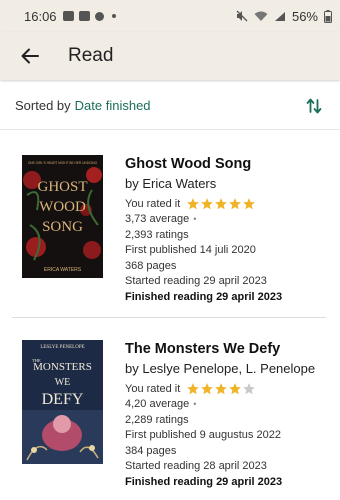 The height and width of the screenshot is (500, 340). I want to click on page-count: 384 pages, so click(151, 450).